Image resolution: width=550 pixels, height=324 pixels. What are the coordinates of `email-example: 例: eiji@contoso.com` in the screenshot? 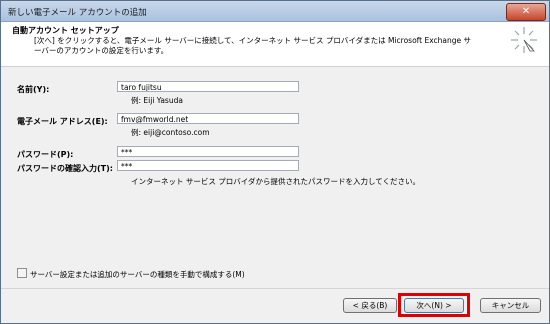 It's located at (170, 132).